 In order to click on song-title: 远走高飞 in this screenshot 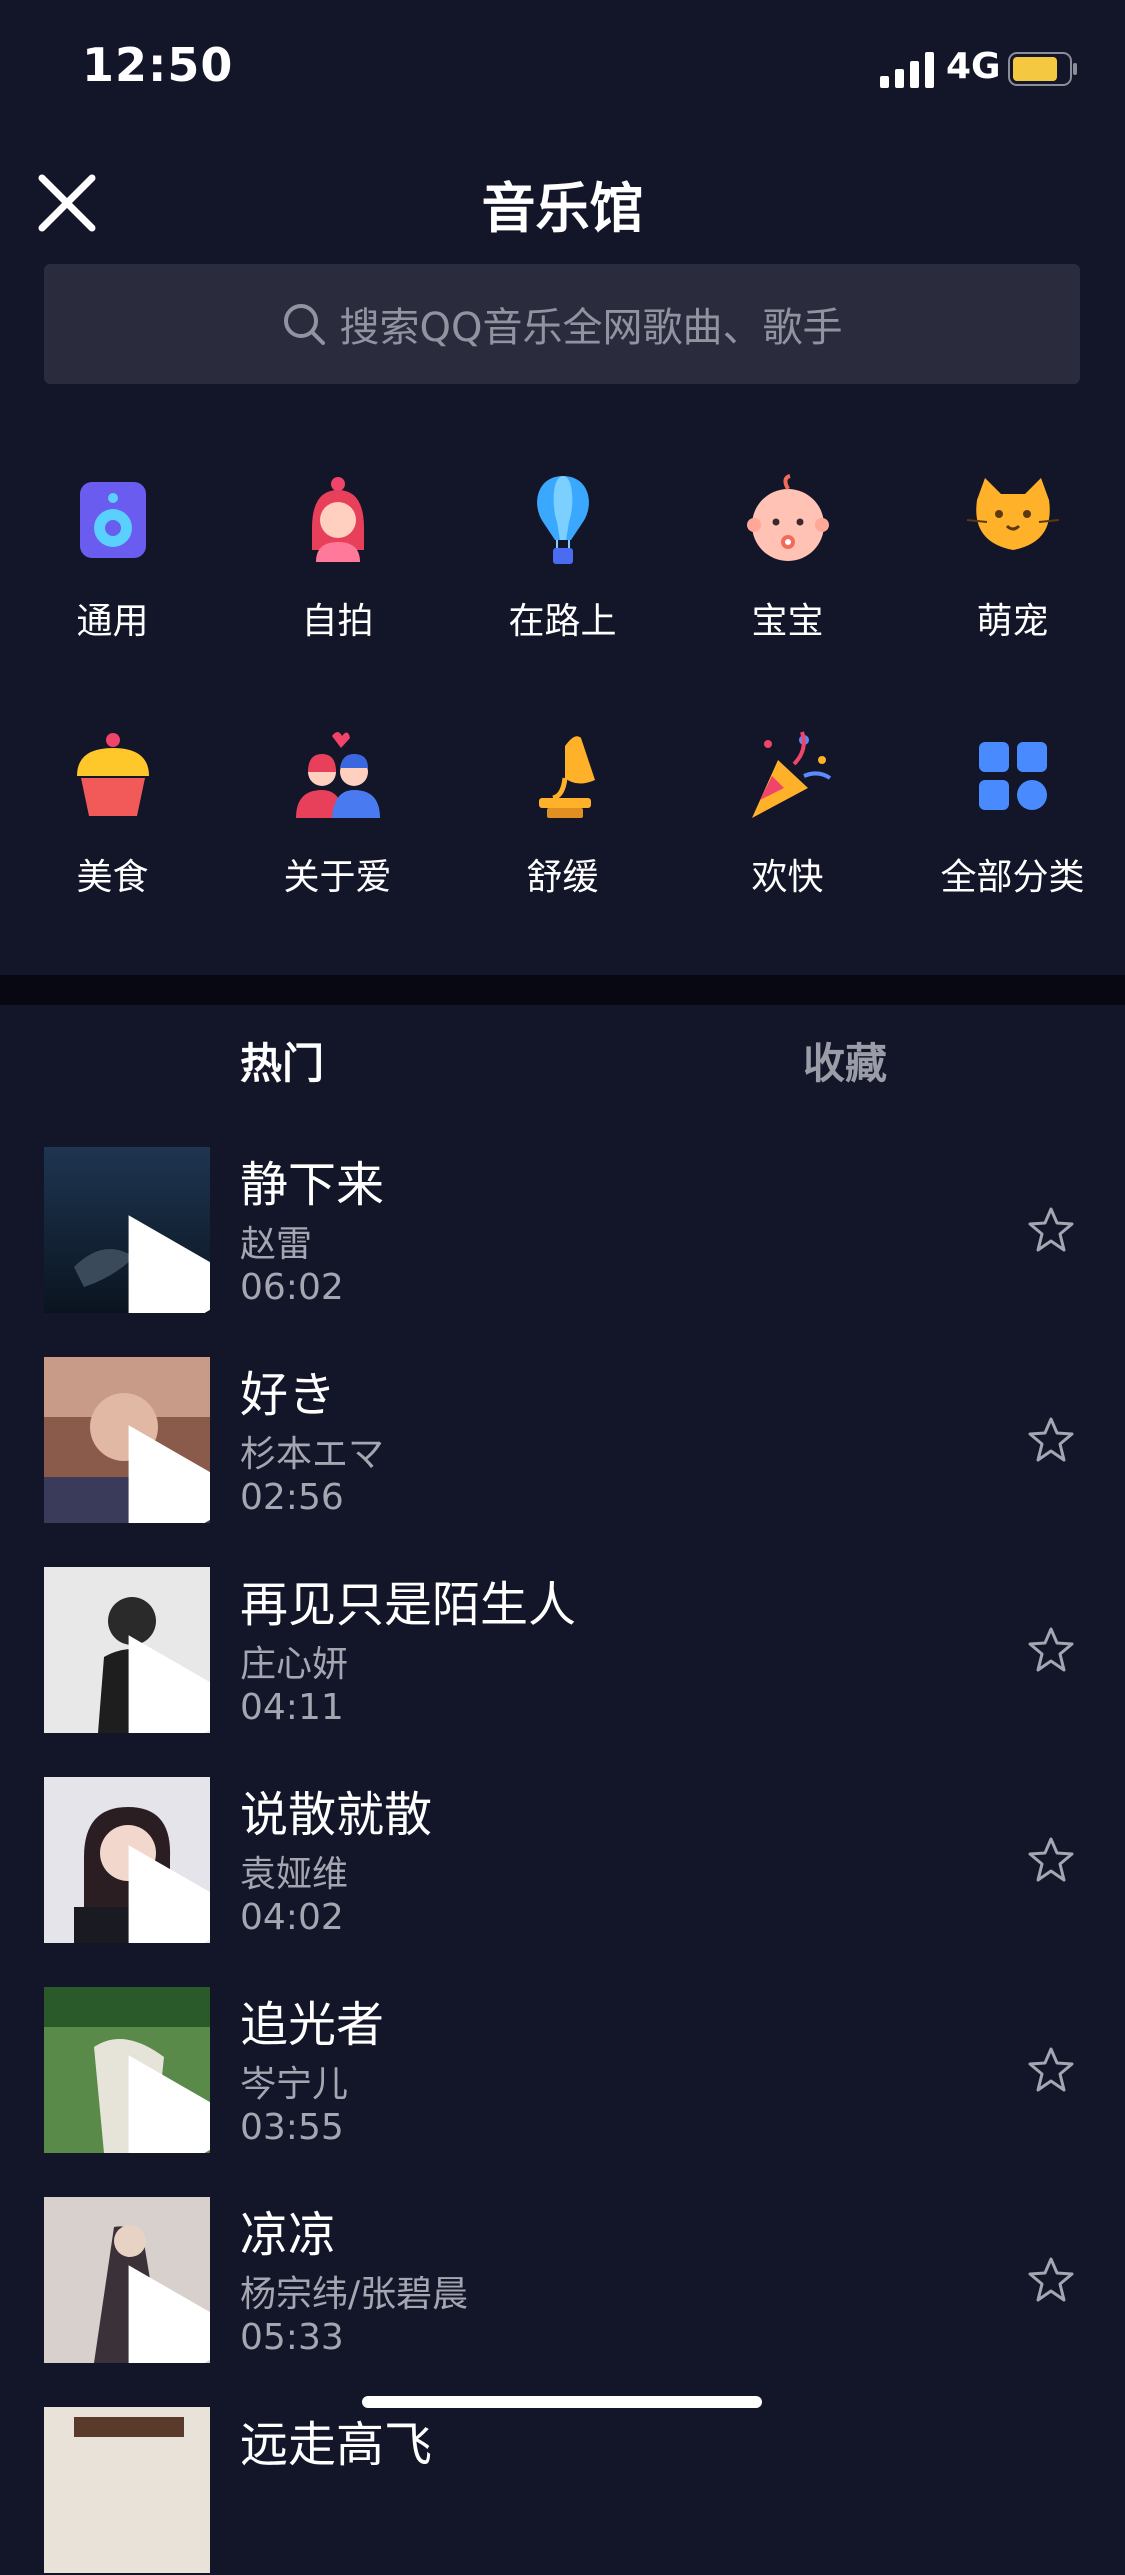, I will do `click(336, 2445)`.